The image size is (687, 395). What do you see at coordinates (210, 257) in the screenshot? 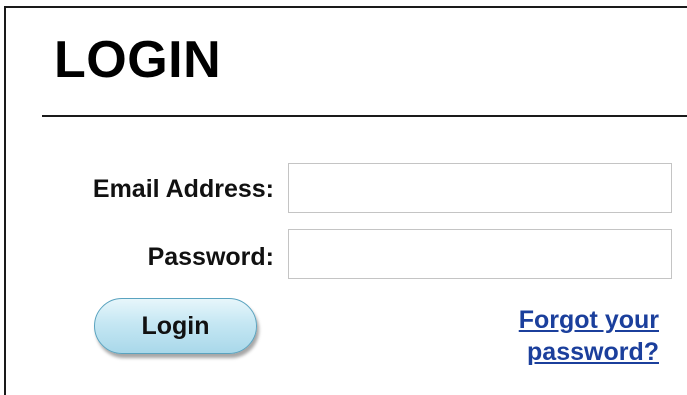
I see `password-label: Password:` at bounding box center [210, 257].